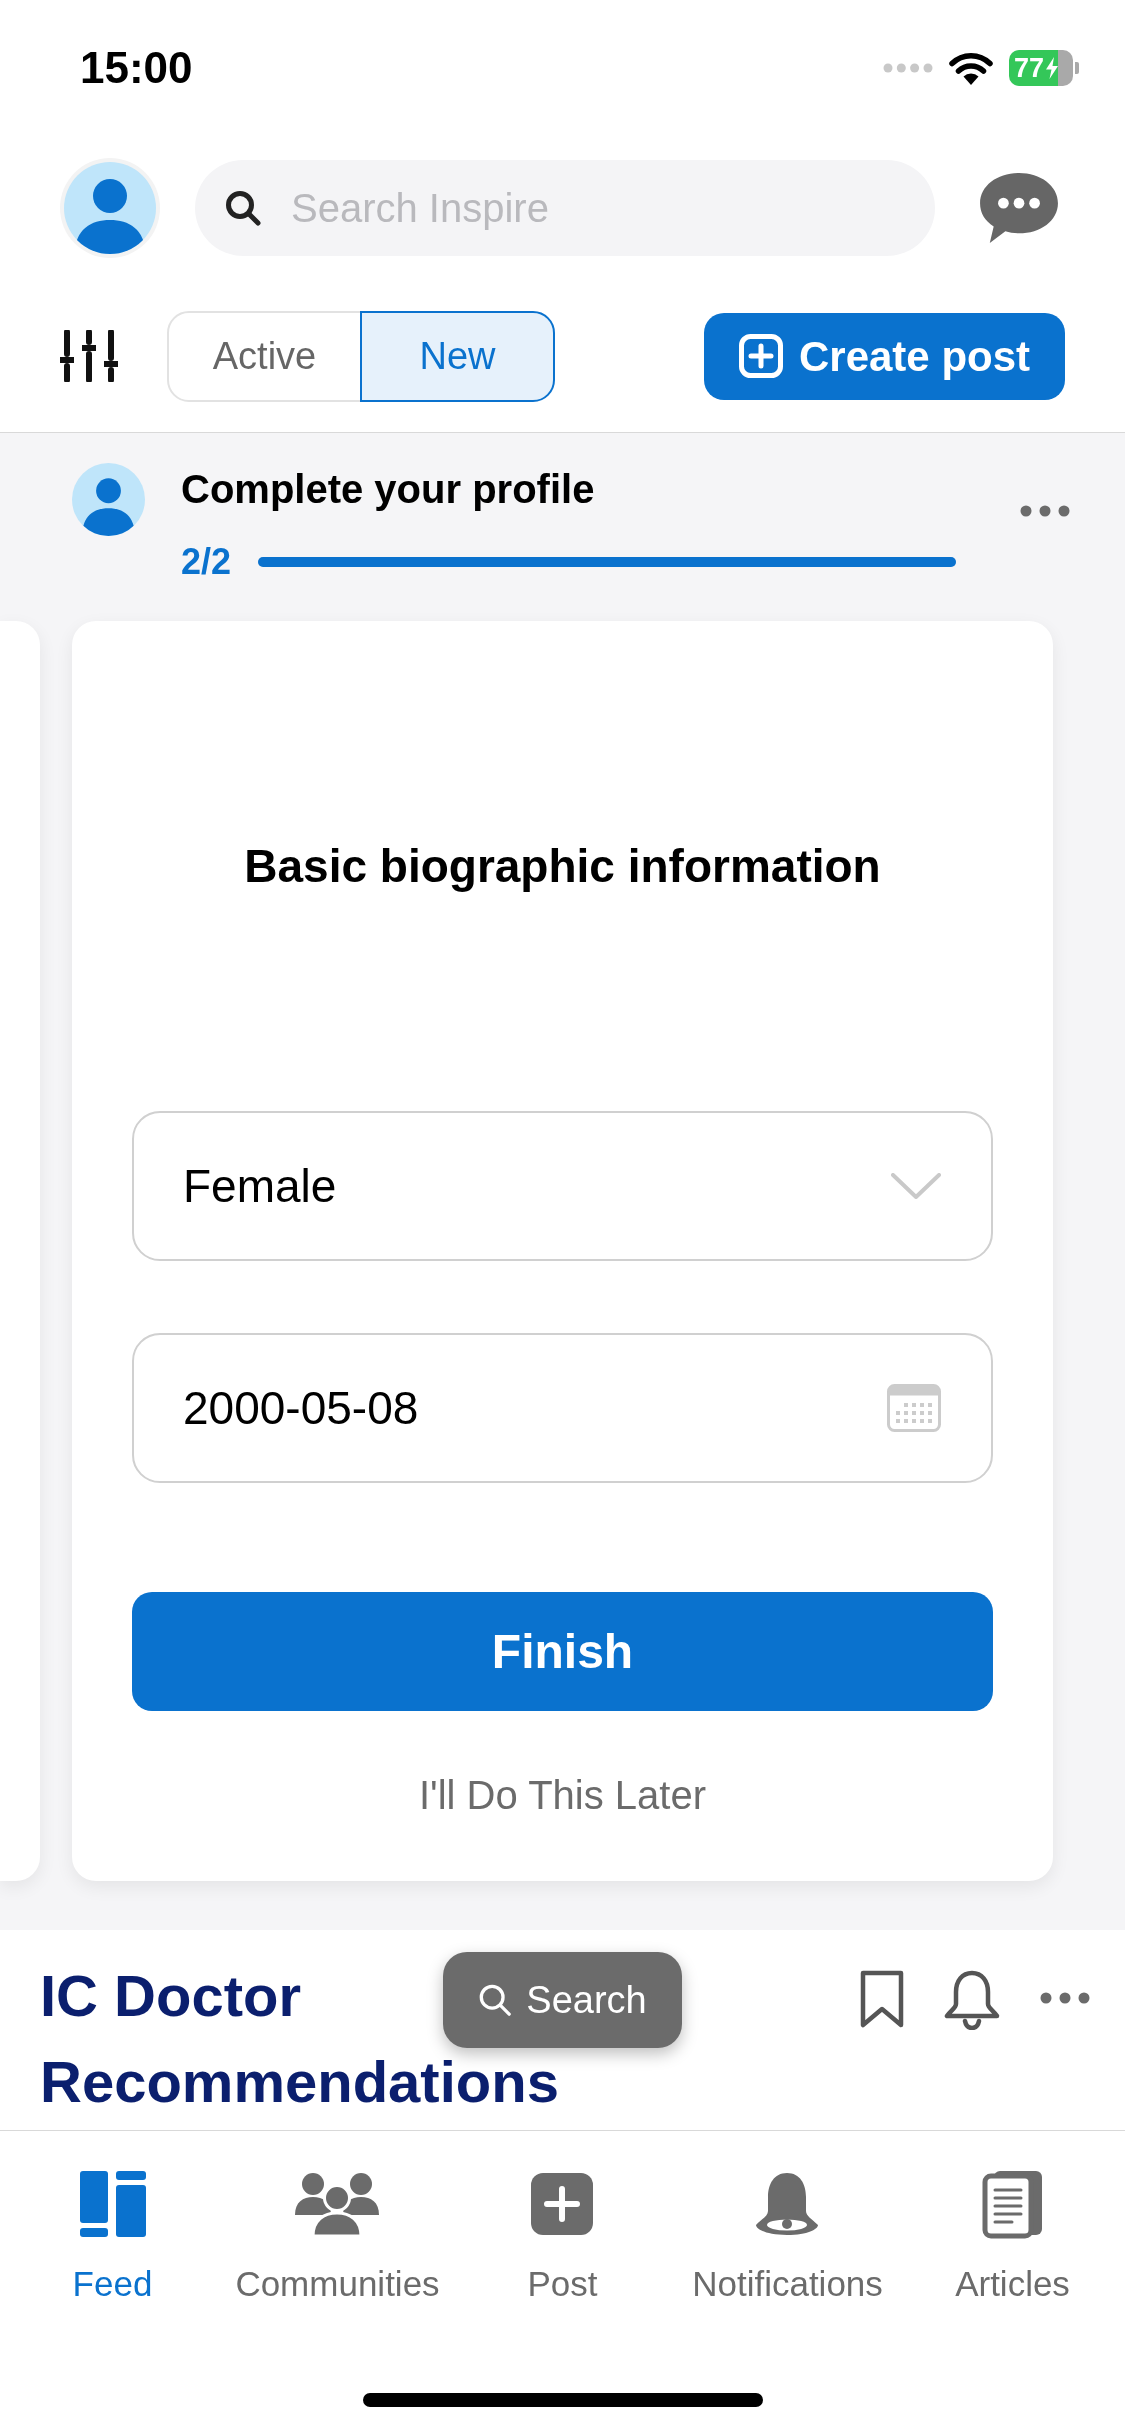 This screenshot has height=2436, width=1125. I want to click on wifi-icon, so click(971, 68).